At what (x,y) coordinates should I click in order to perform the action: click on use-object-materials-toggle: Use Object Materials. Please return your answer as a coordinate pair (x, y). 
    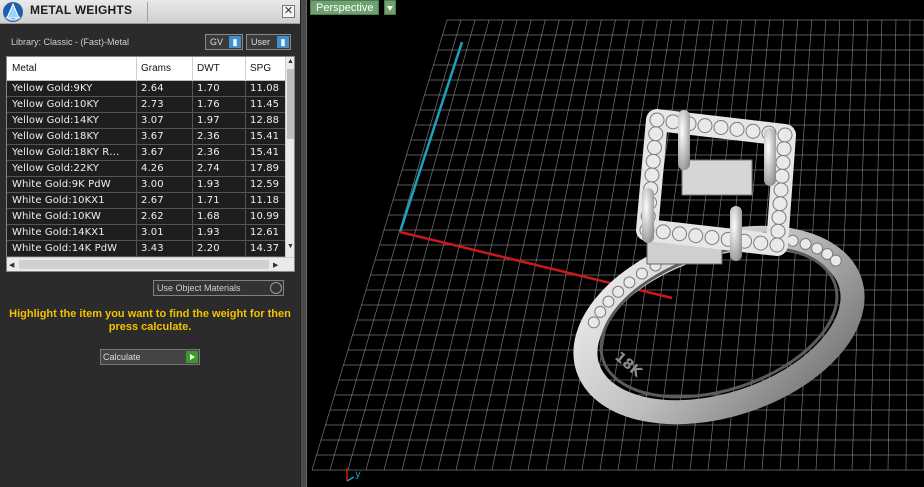
    Looking at the image, I should click on (218, 288).